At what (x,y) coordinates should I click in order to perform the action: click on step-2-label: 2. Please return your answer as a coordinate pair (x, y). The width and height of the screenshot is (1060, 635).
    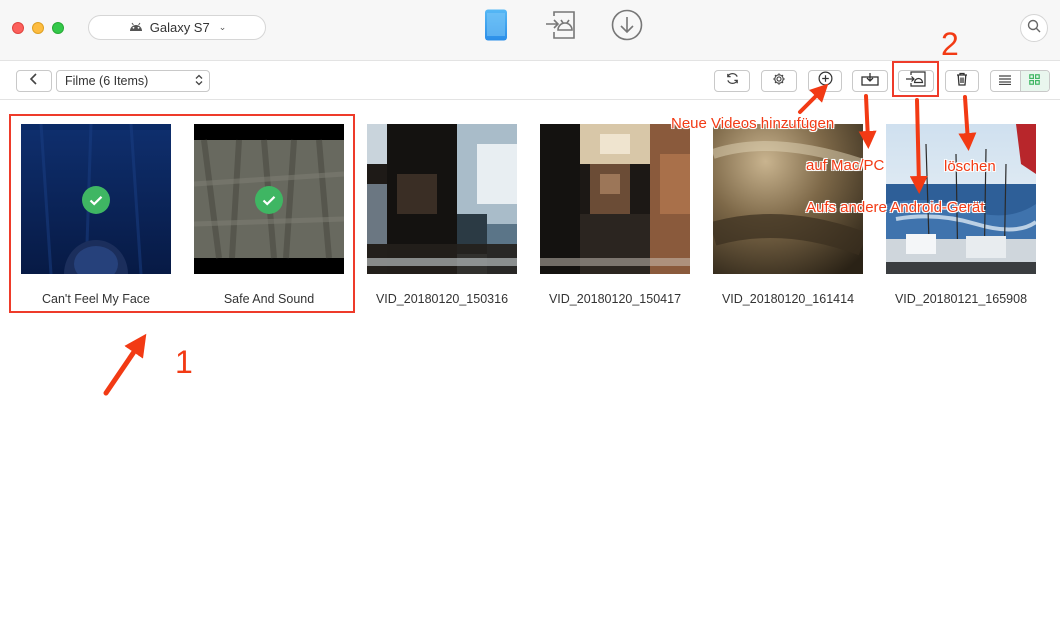
    Looking at the image, I should click on (950, 44).